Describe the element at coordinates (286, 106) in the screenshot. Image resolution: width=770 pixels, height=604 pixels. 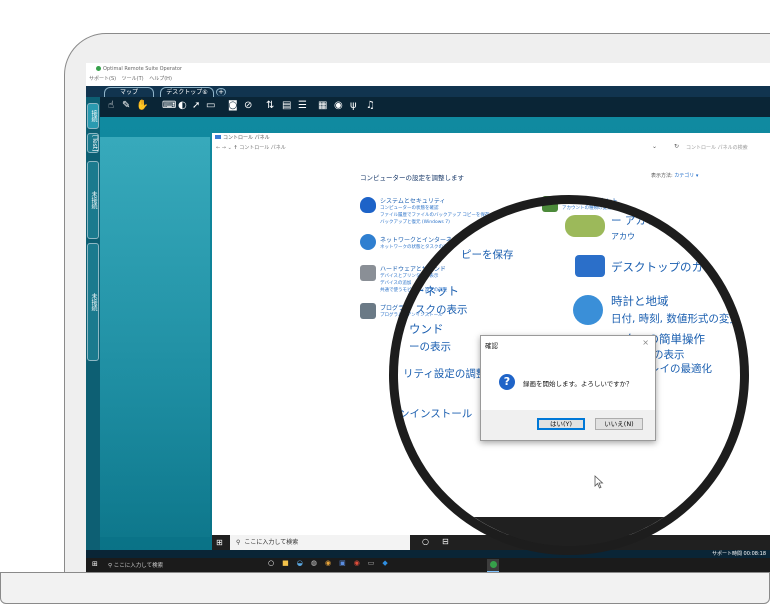
I see `multi-monitor-icon: ▤` at that location.